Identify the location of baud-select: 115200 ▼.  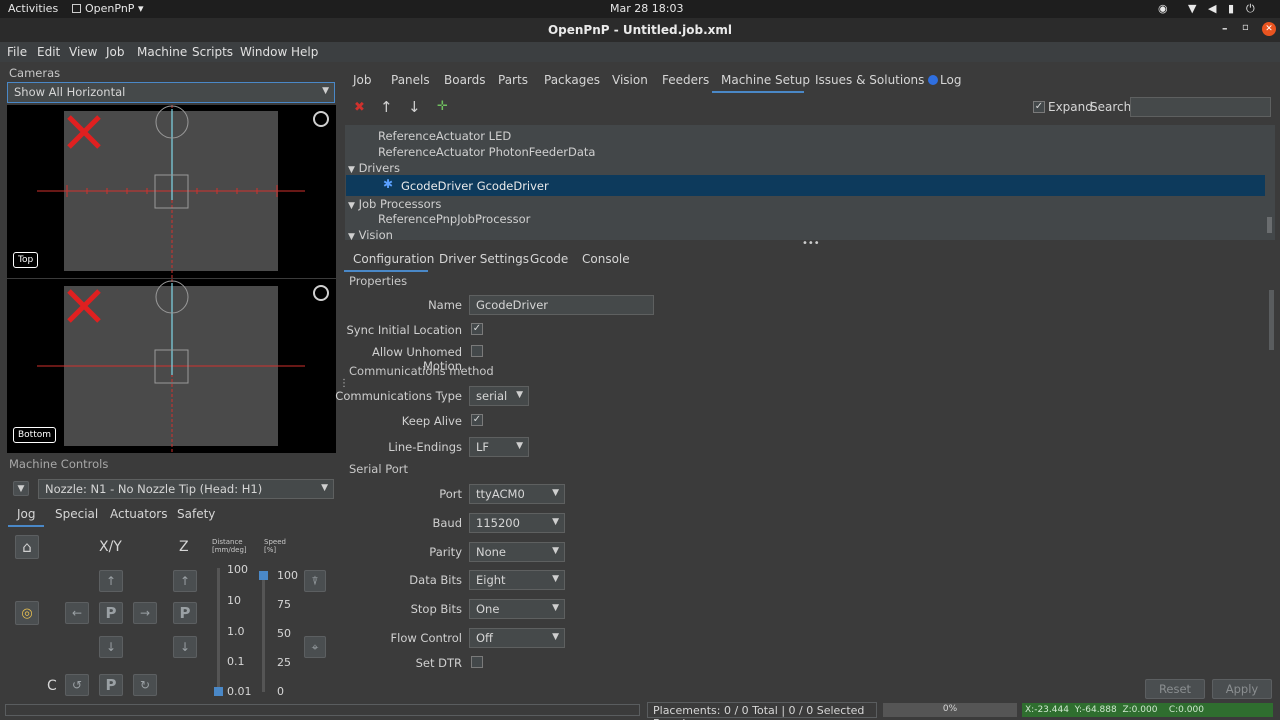
(517, 523).